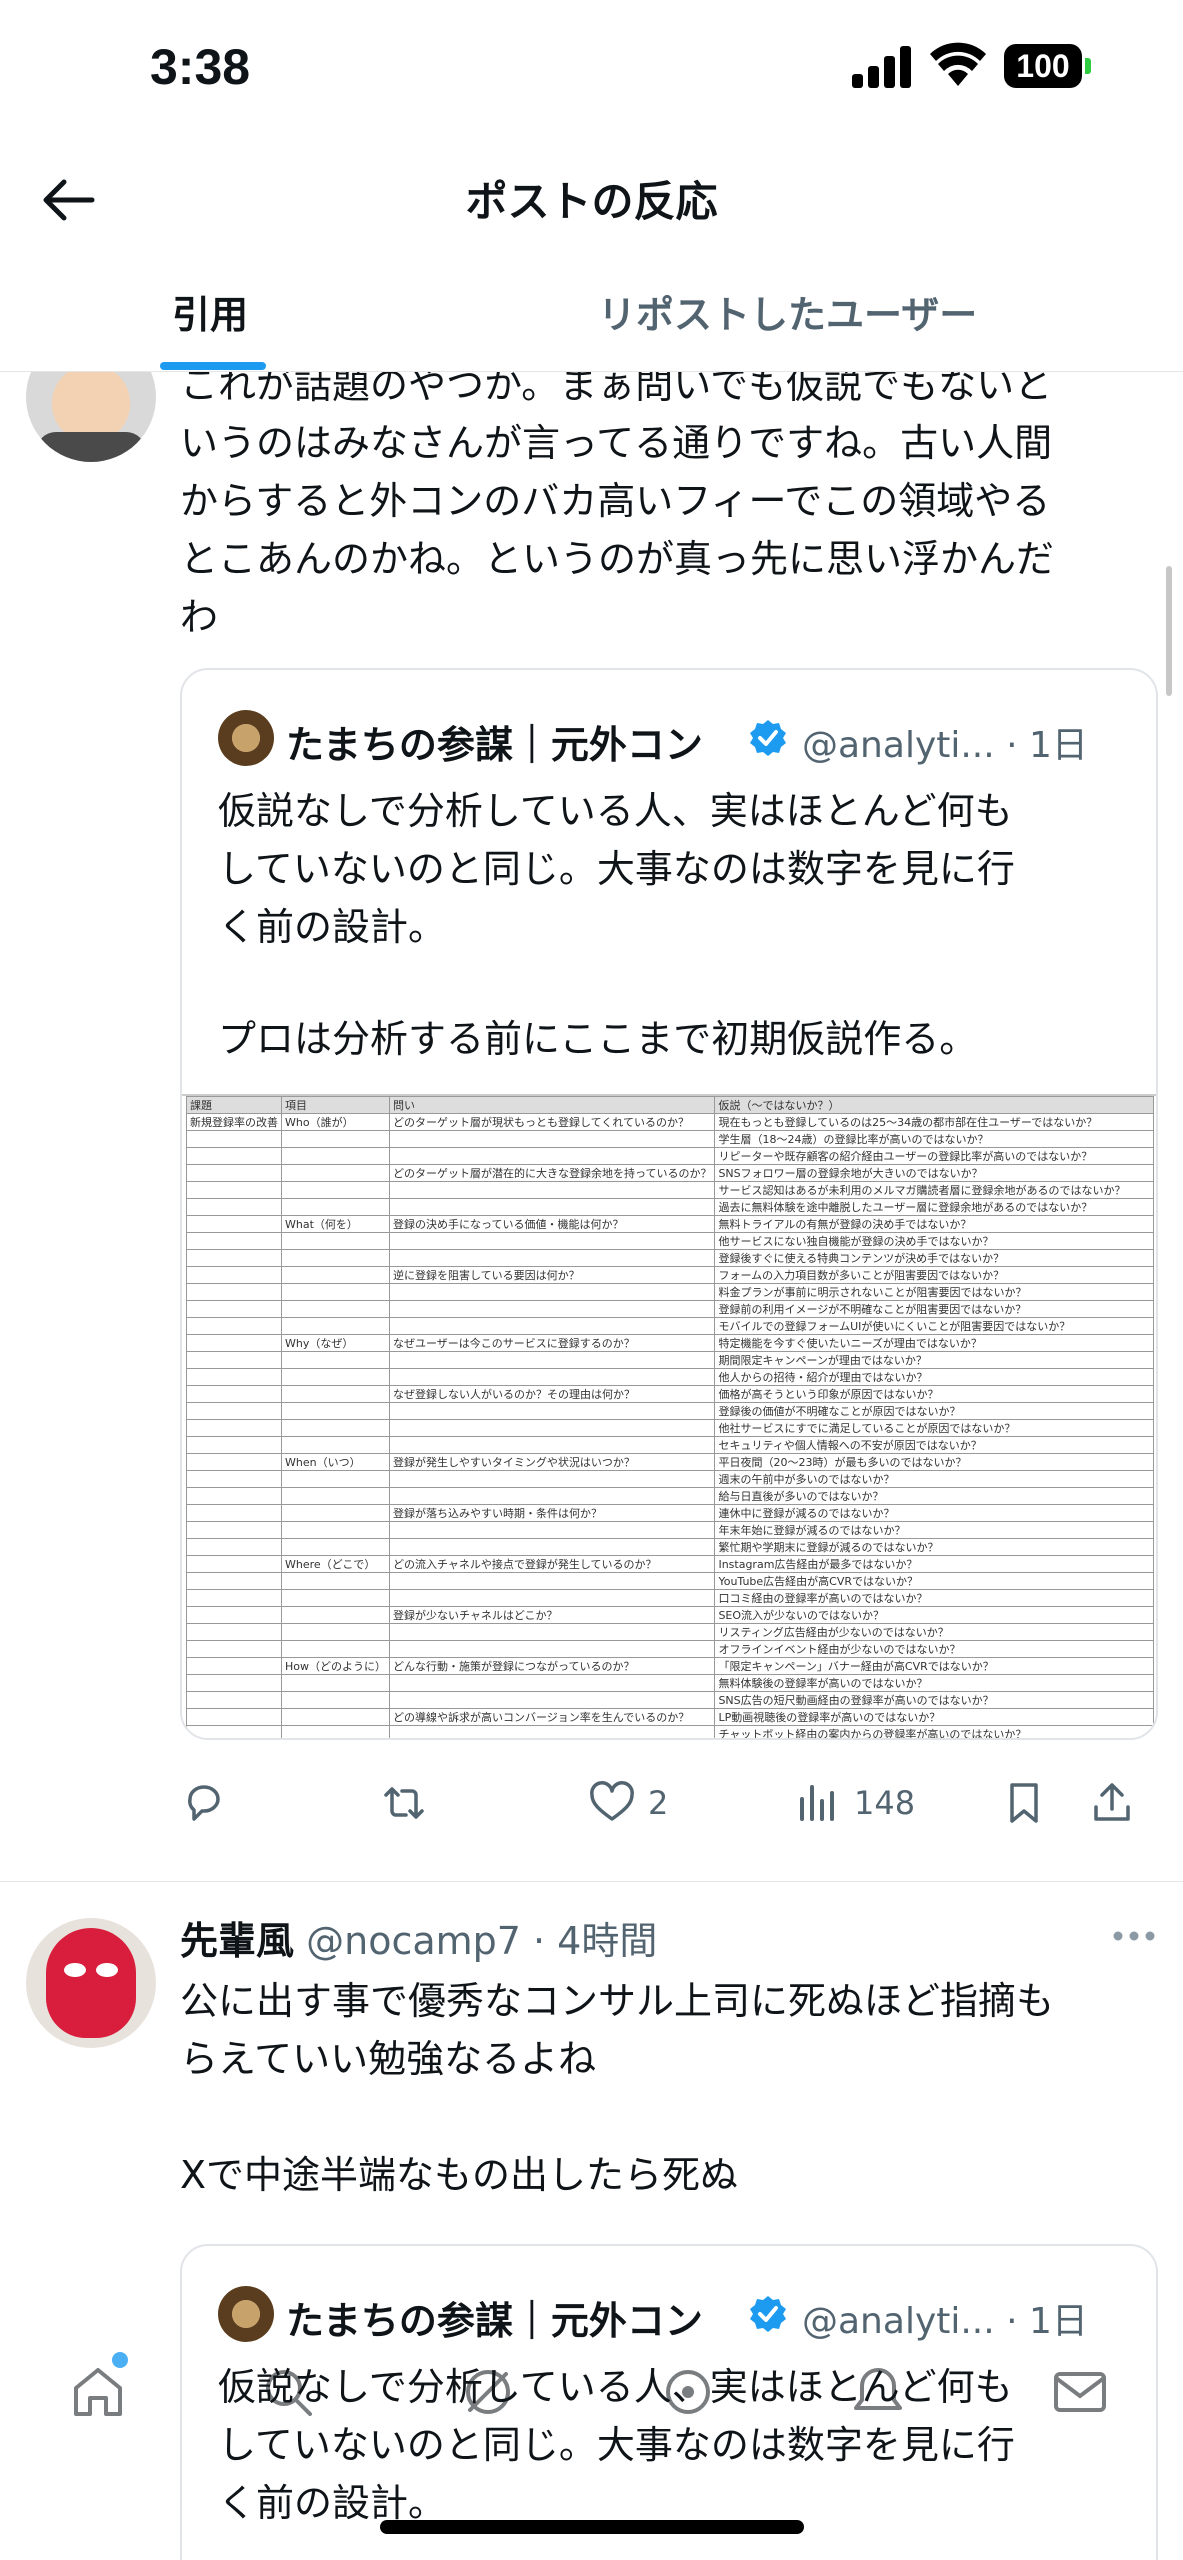  I want to click on table-row: 他サービスにない独自機能が登録の決め手ではないか？, so click(670, 1241).